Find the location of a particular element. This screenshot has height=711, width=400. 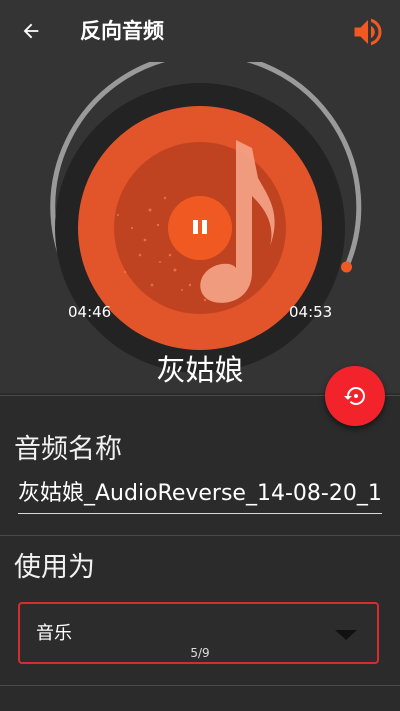

restore-icon is located at coordinates (355, 395).